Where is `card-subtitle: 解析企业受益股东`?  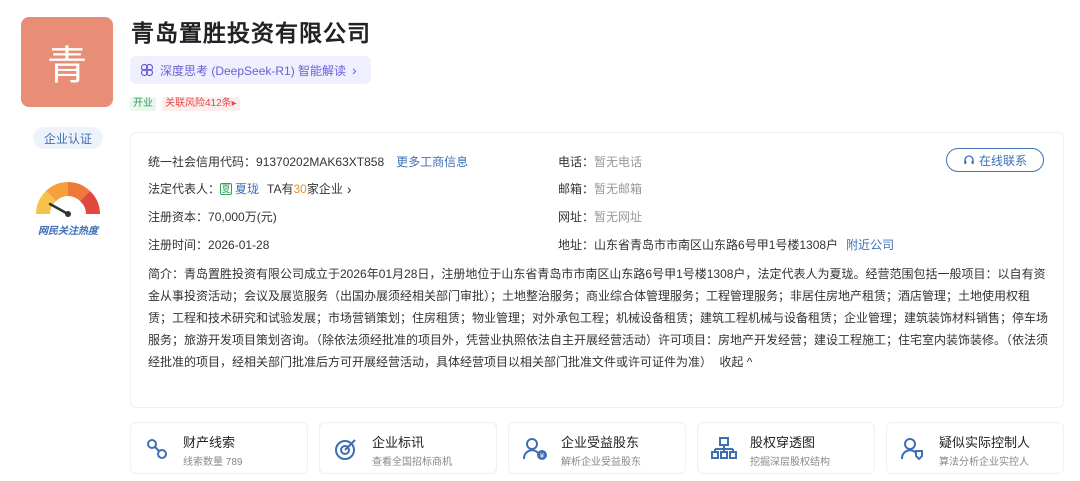
card-subtitle: 解析企业受益股东 is located at coordinates (601, 462).